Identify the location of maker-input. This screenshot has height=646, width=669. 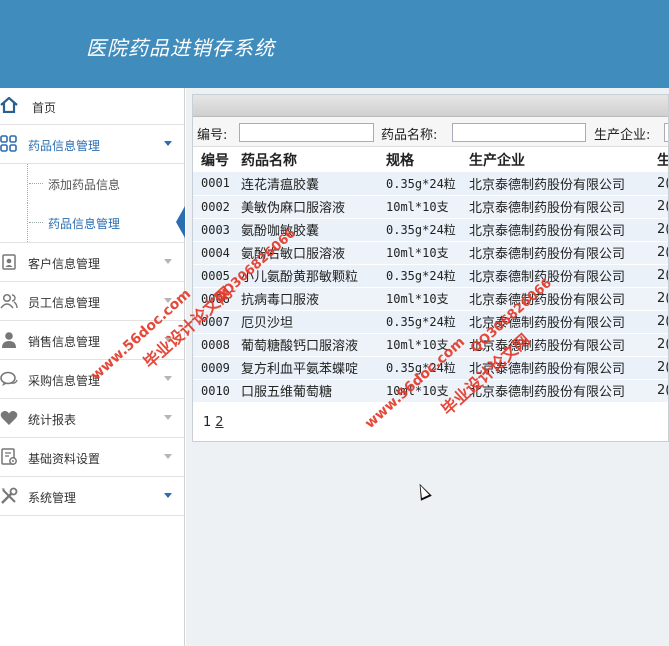
(666, 132).